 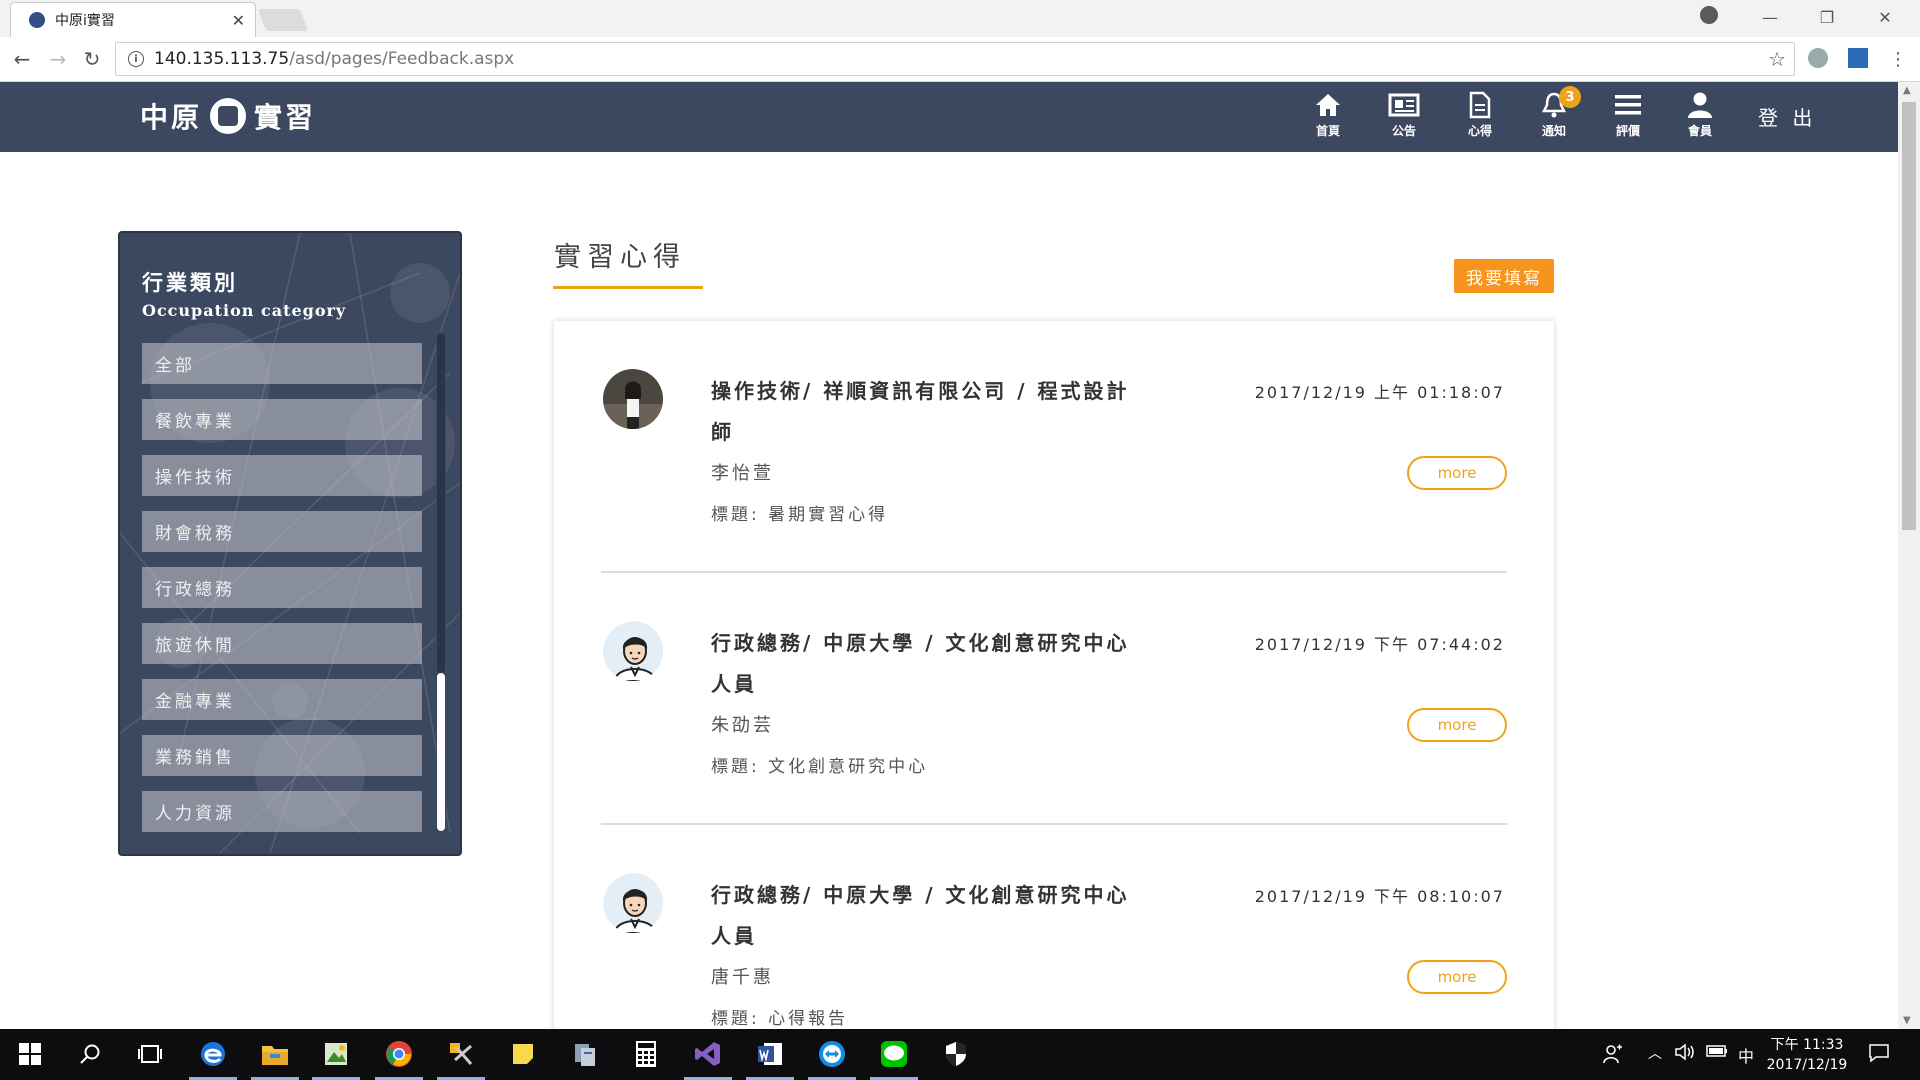 What do you see at coordinates (1907, 90) in the screenshot?
I see `scroll-up-arrow-icon: ▲` at bounding box center [1907, 90].